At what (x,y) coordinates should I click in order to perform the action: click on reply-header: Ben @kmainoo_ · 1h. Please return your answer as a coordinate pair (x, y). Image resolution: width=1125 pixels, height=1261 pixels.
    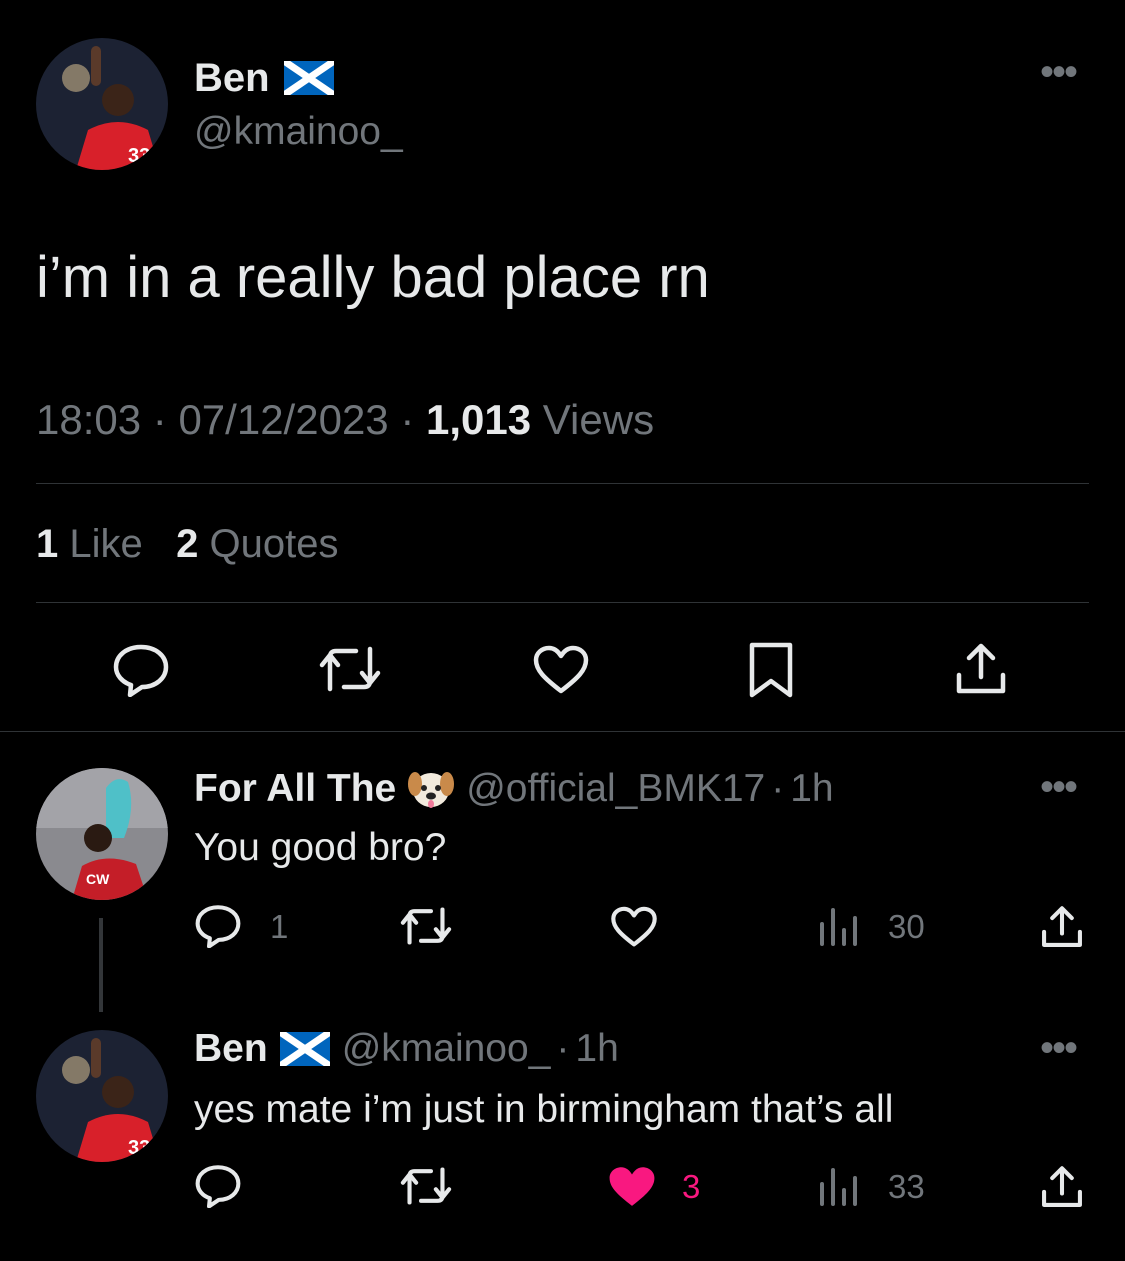
    Looking at the image, I should click on (406, 1049).